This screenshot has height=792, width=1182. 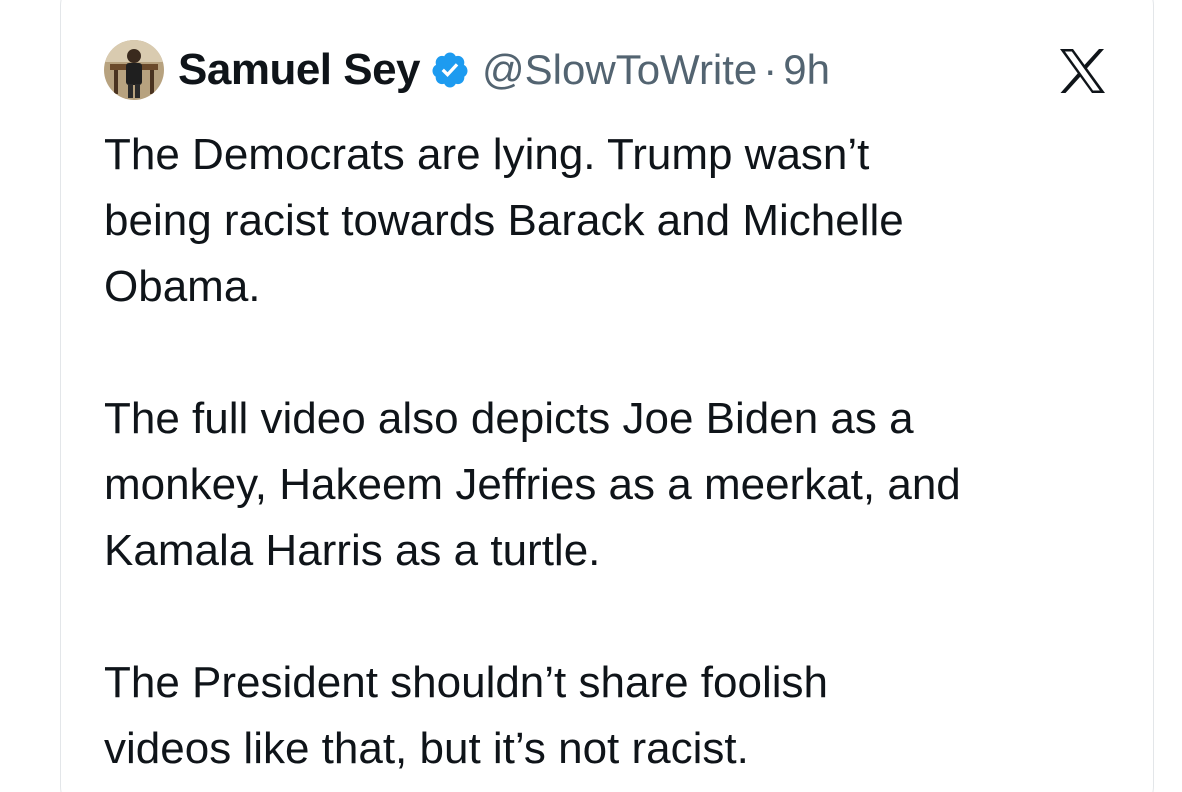 I want to click on tweet-header: Samuel Sey @SlowToWrite · 9h, so click(x=467, y=70).